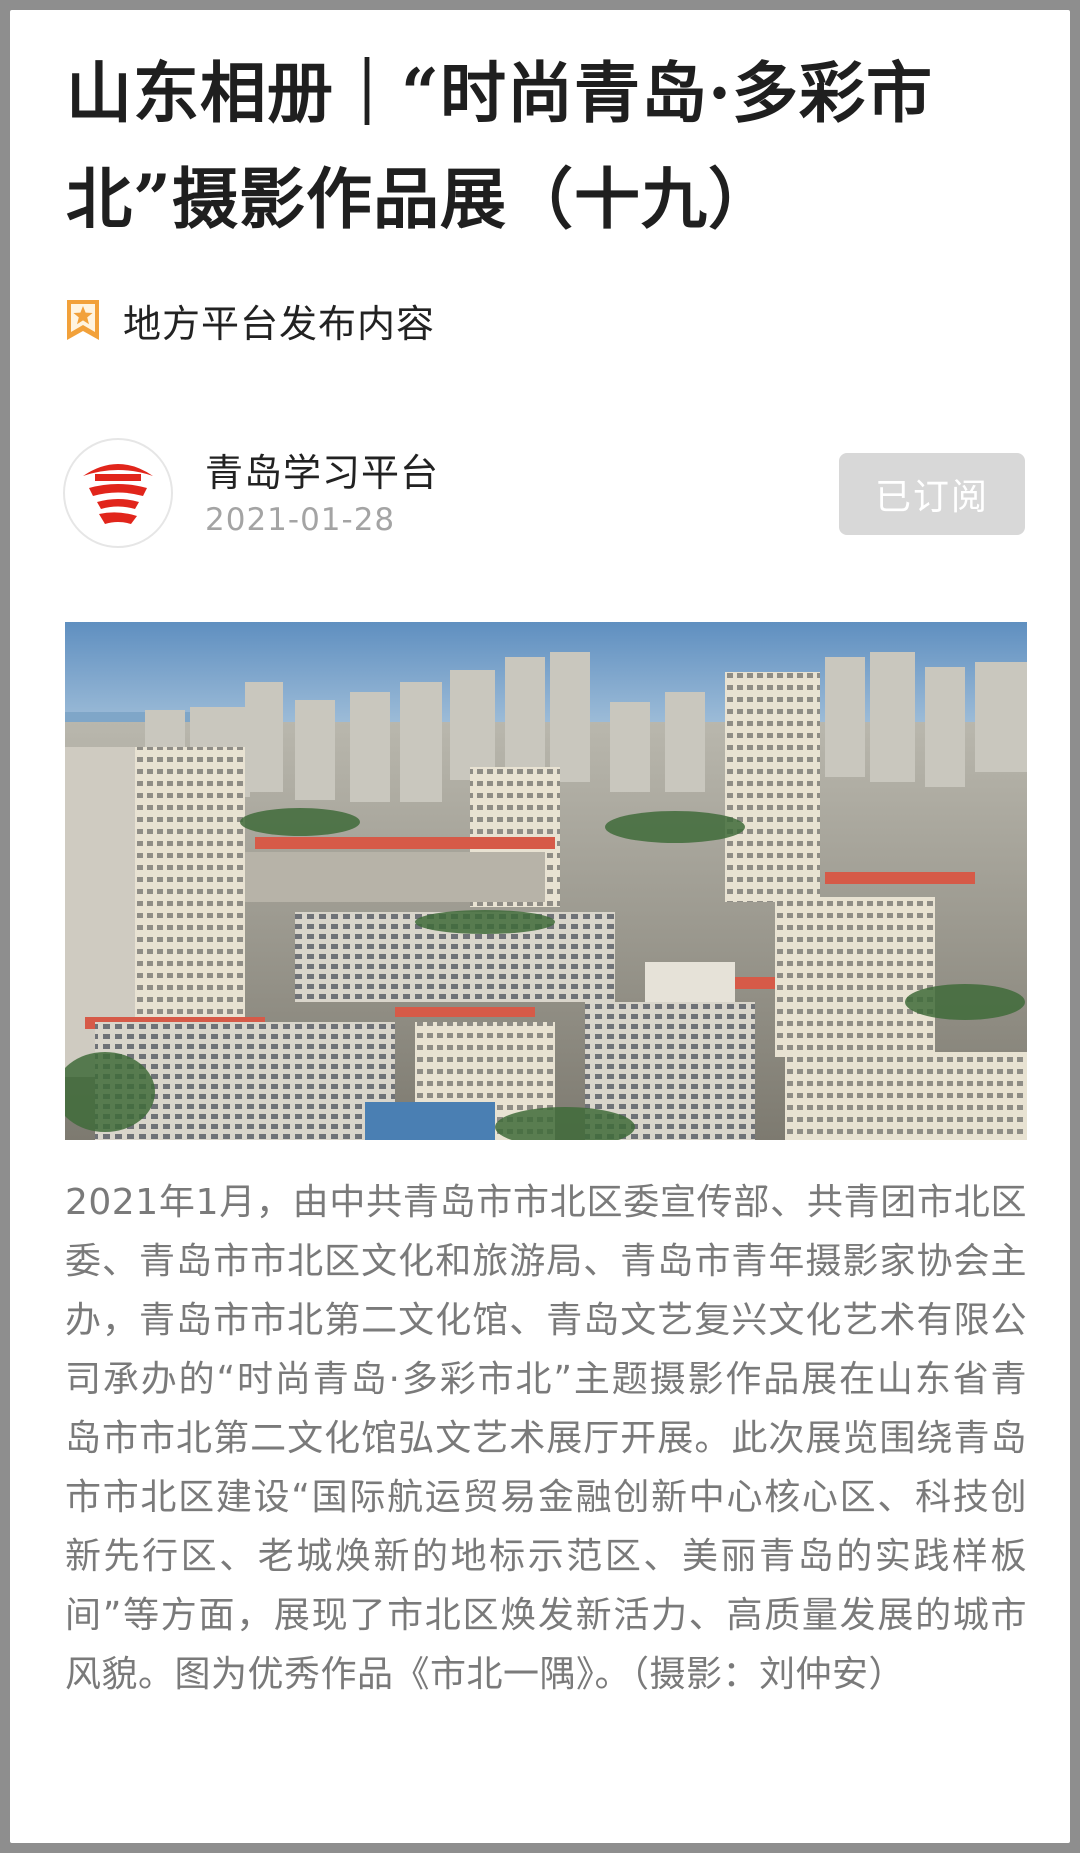 This screenshot has width=1080, height=1853. Describe the element at coordinates (300, 520) in the screenshot. I see `publish-date: 2021-01-28` at that location.